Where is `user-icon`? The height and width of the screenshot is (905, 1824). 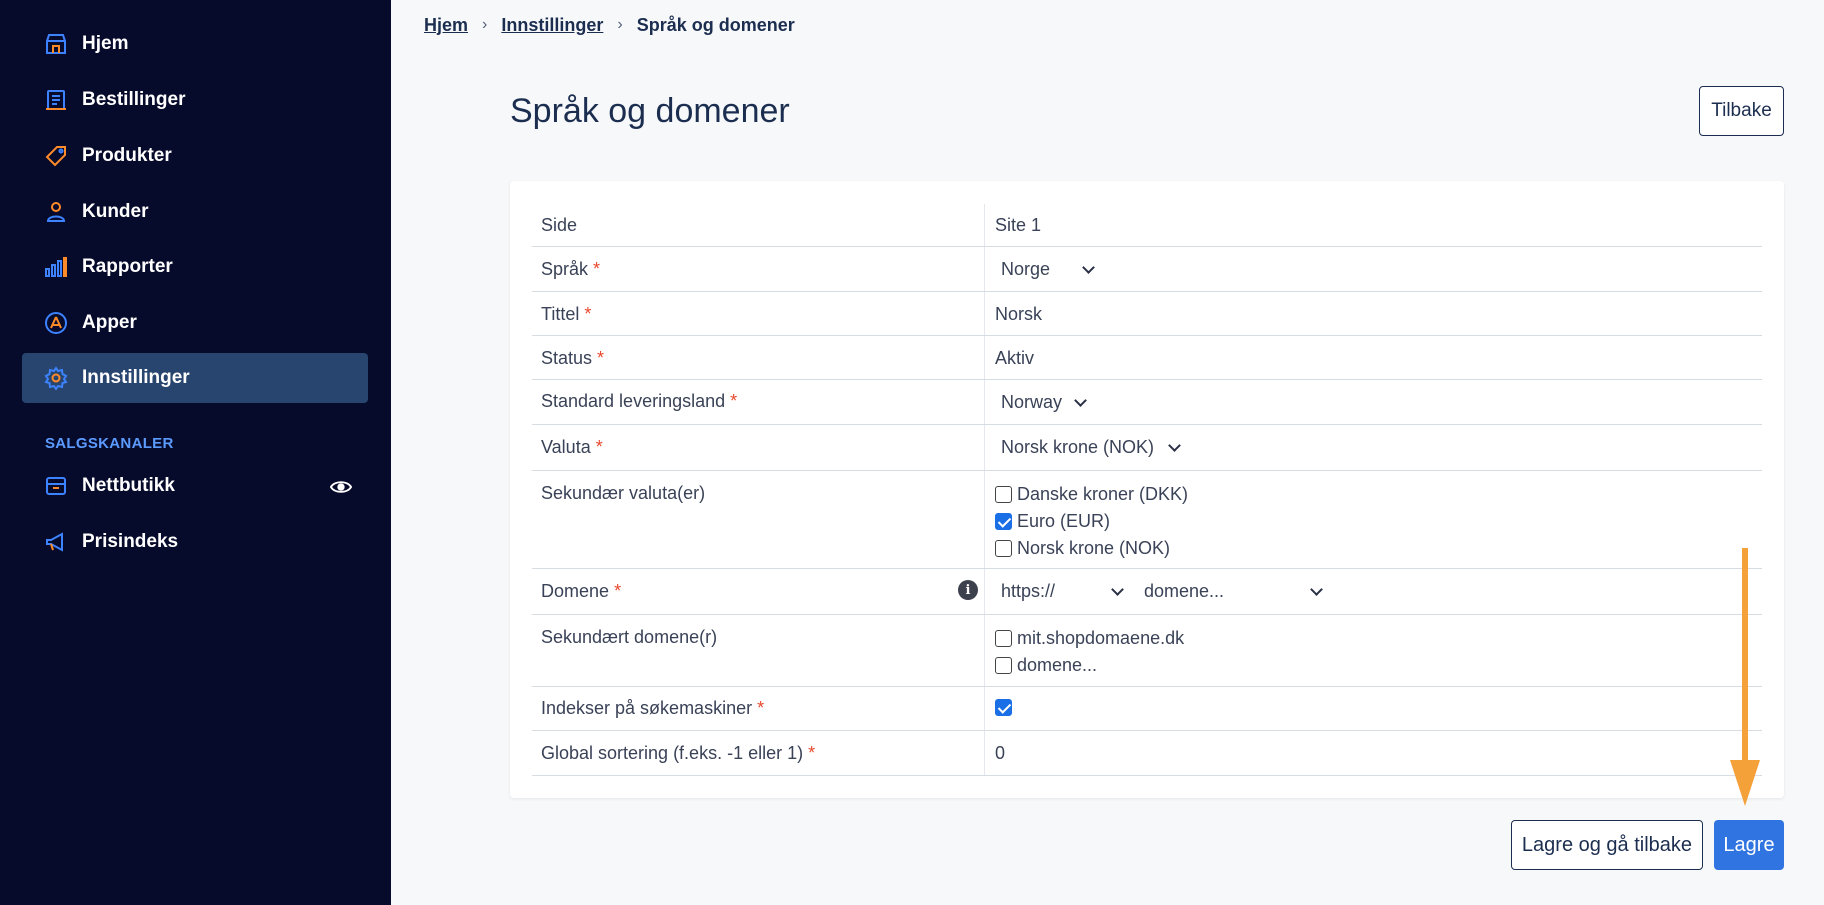
user-icon is located at coordinates (56, 212).